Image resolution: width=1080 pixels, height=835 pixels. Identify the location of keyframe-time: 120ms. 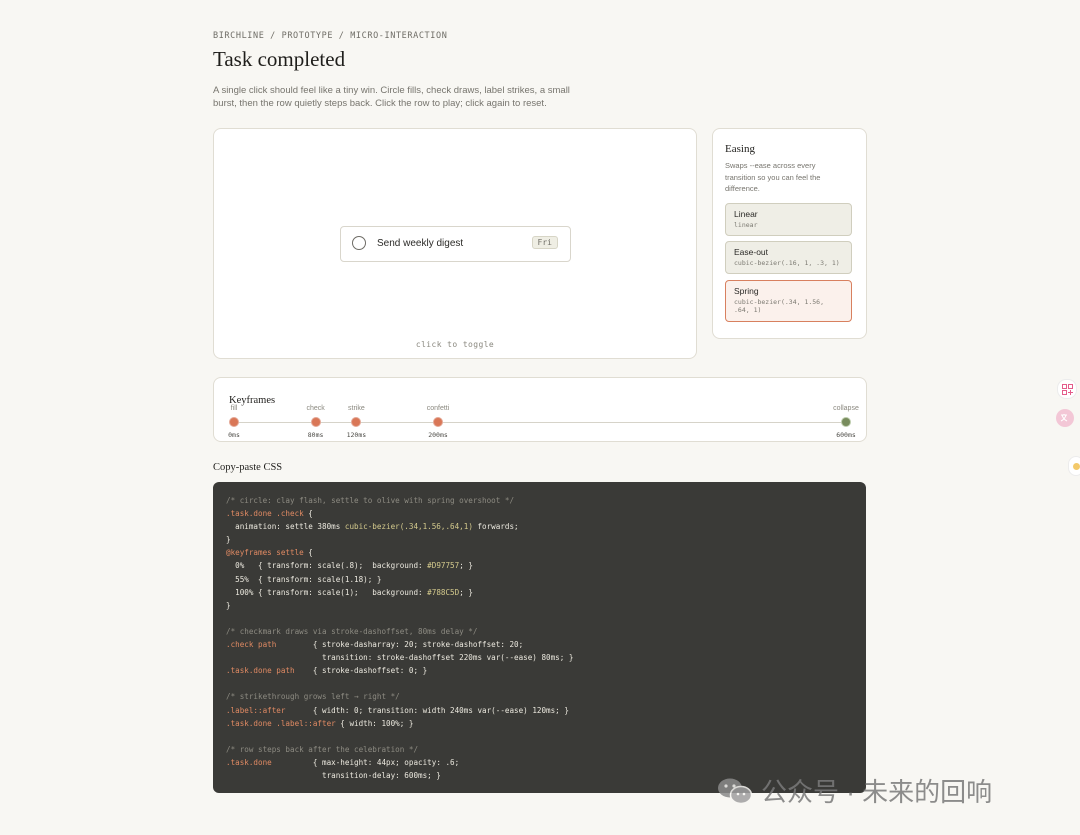
(356, 435).